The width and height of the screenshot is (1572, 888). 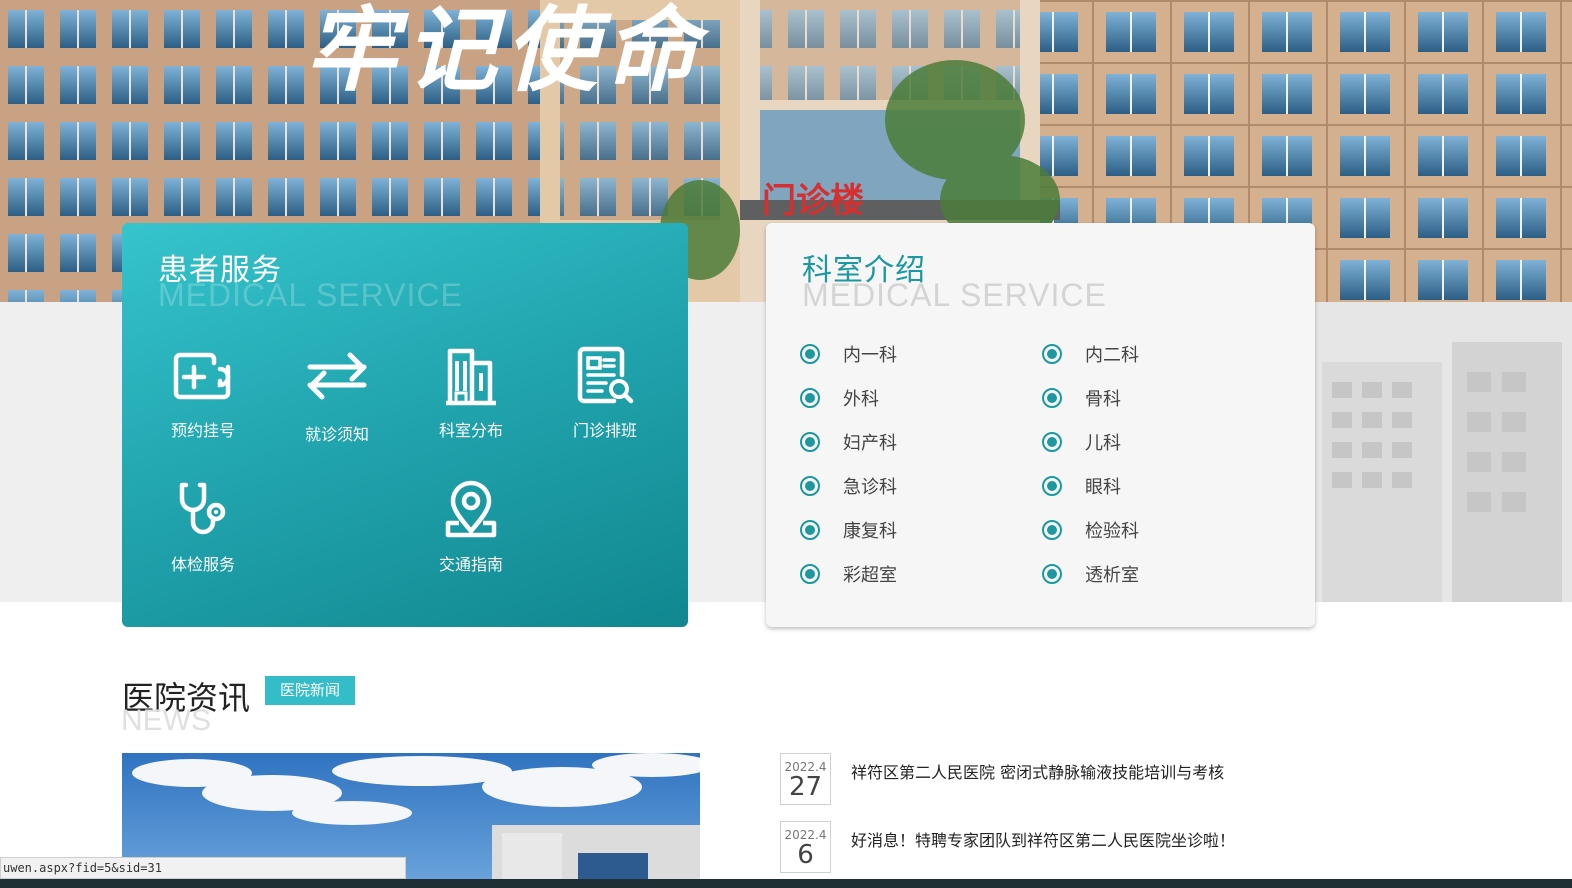 What do you see at coordinates (1043, 839) in the screenshot?
I see `news-headline: 好消息！特聘专家团队到祥符区第二人民医院坐诊啦！` at bounding box center [1043, 839].